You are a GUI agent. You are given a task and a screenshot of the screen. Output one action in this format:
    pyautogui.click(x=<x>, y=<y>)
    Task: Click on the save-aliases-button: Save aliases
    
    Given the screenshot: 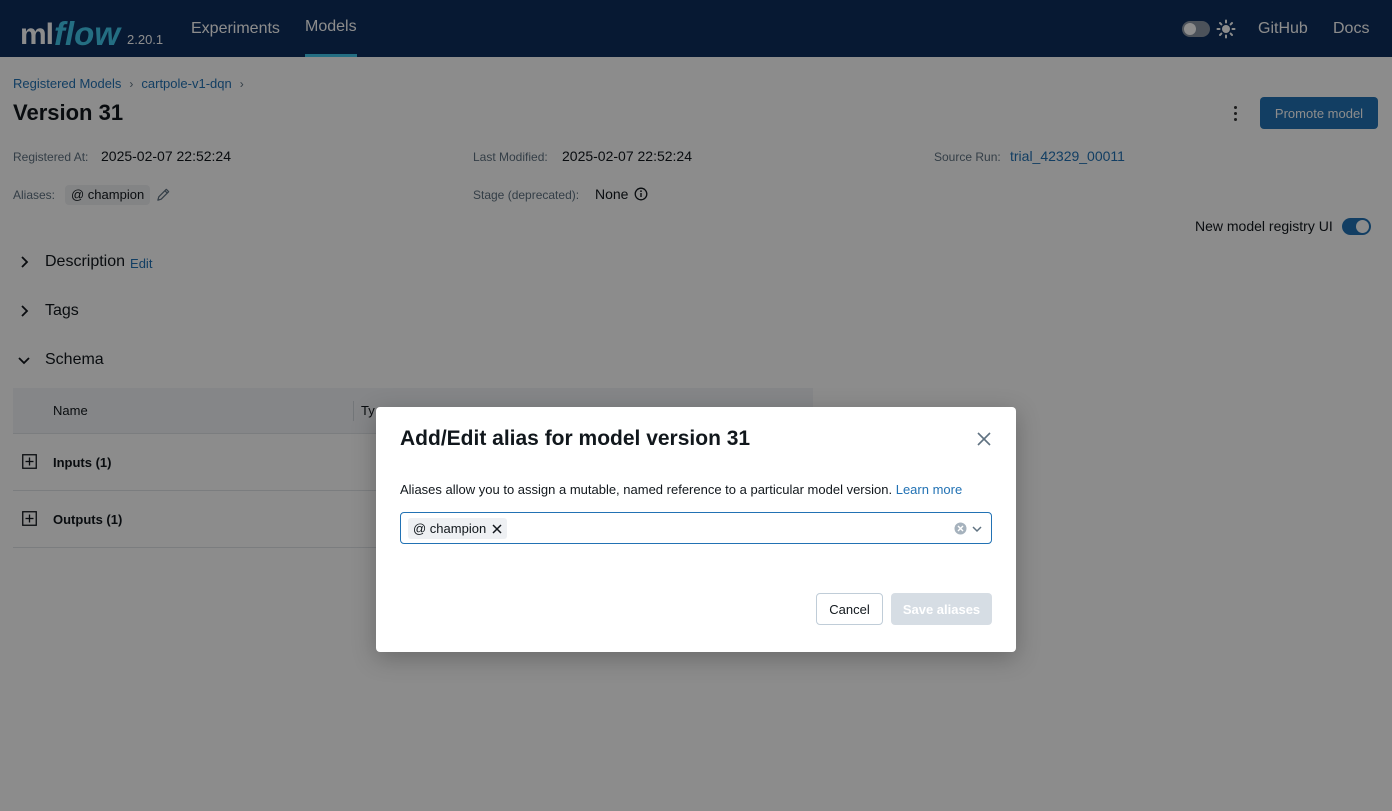 What is the action you would take?
    pyautogui.click(x=941, y=609)
    